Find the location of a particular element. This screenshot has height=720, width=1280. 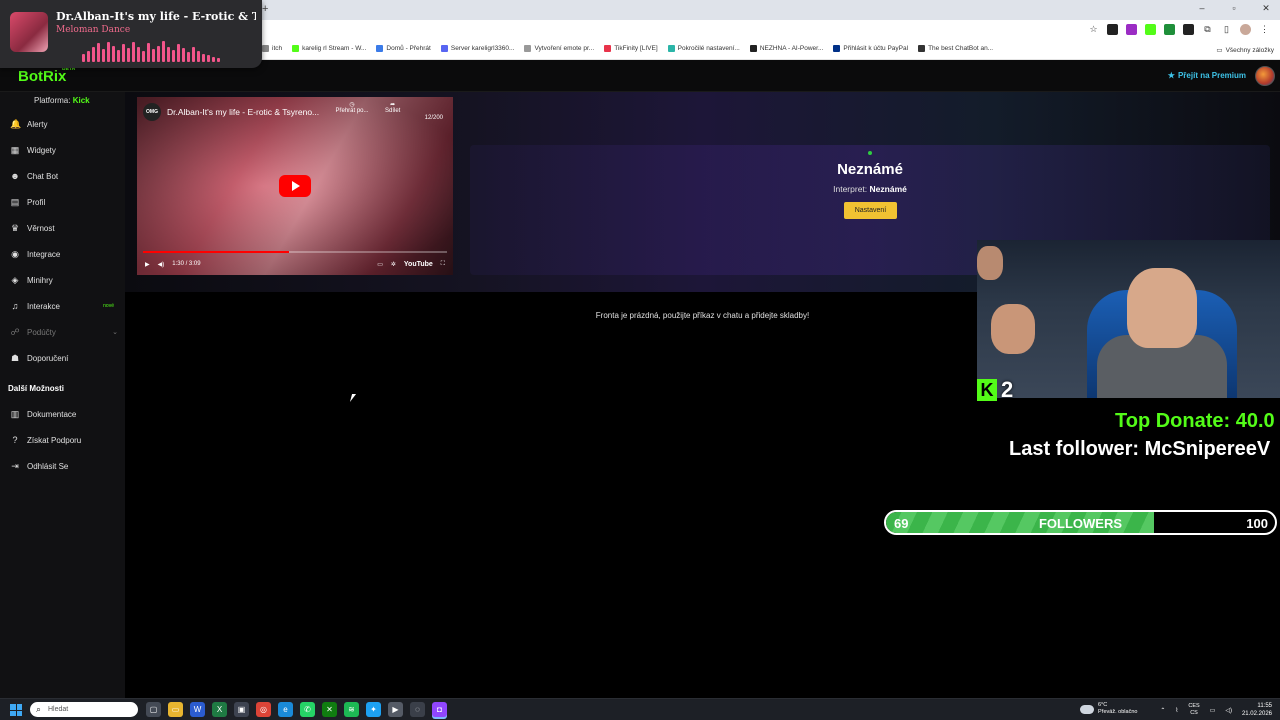

sidebar-item-minihry: ◈ Minihry is located at coordinates (66, 280).